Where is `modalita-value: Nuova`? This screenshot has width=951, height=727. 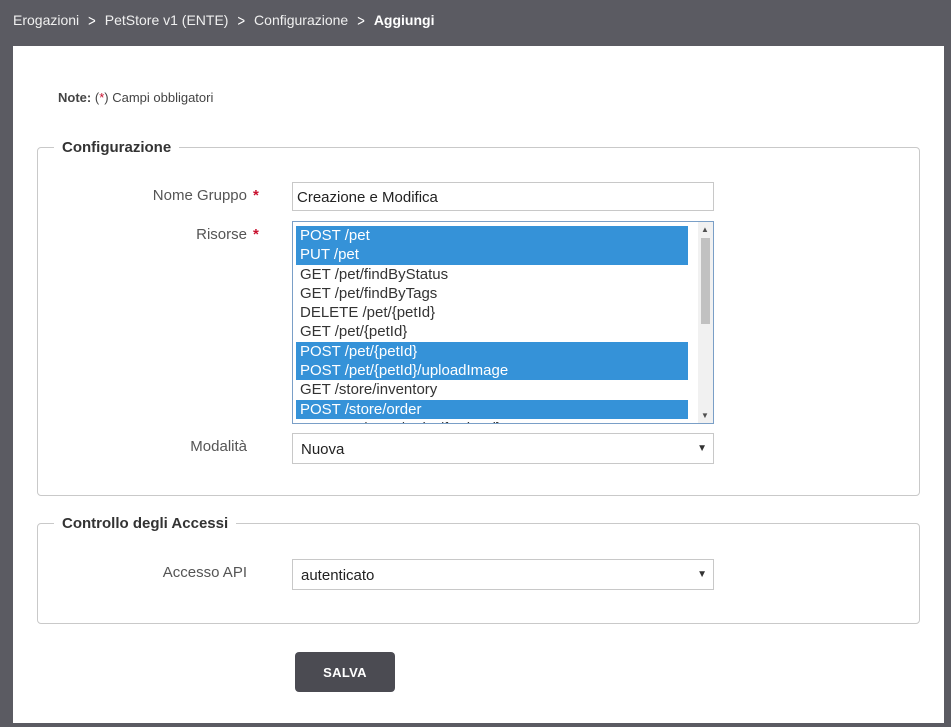 modalita-value: Nuova is located at coordinates (323, 449).